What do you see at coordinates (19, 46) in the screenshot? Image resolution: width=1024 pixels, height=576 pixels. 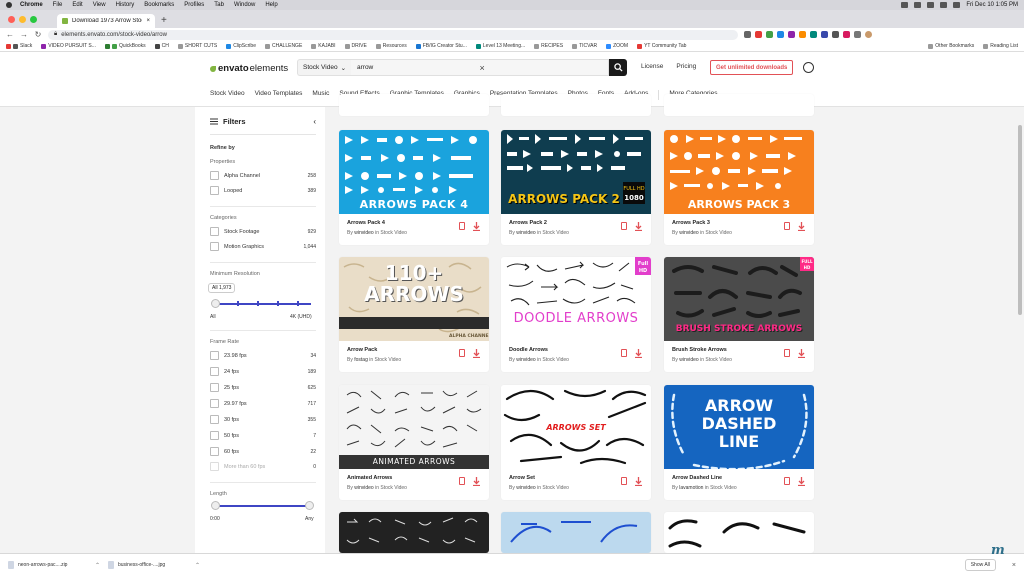 I see `bookmark-item: Slack` at bounding box center [19, 46].